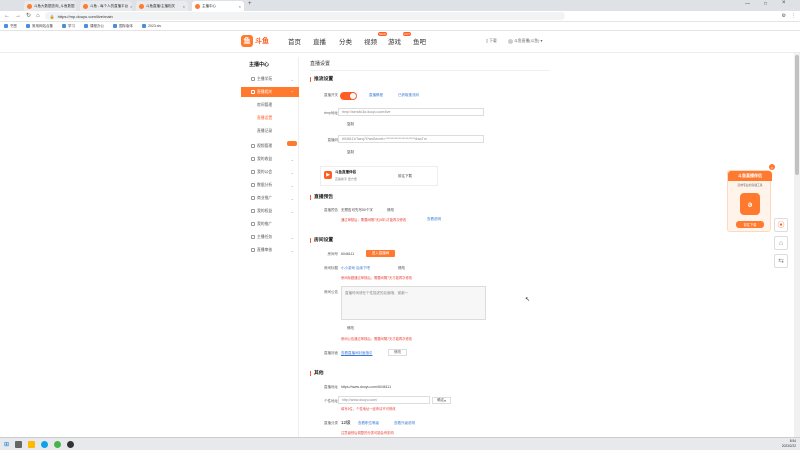 The height and width of the screenshot is (450, 800). I want to click on sidebar-sub-live-settings: 直播设置, so click(264, 118).